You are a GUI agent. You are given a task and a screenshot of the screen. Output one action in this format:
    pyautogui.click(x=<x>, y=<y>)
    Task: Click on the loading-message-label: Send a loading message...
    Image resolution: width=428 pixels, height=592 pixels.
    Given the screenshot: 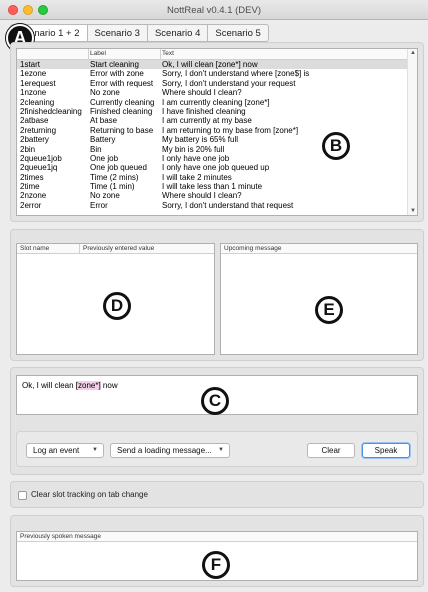 What is the action you would take?
    pyautogui.click(x=164, y=450)
    